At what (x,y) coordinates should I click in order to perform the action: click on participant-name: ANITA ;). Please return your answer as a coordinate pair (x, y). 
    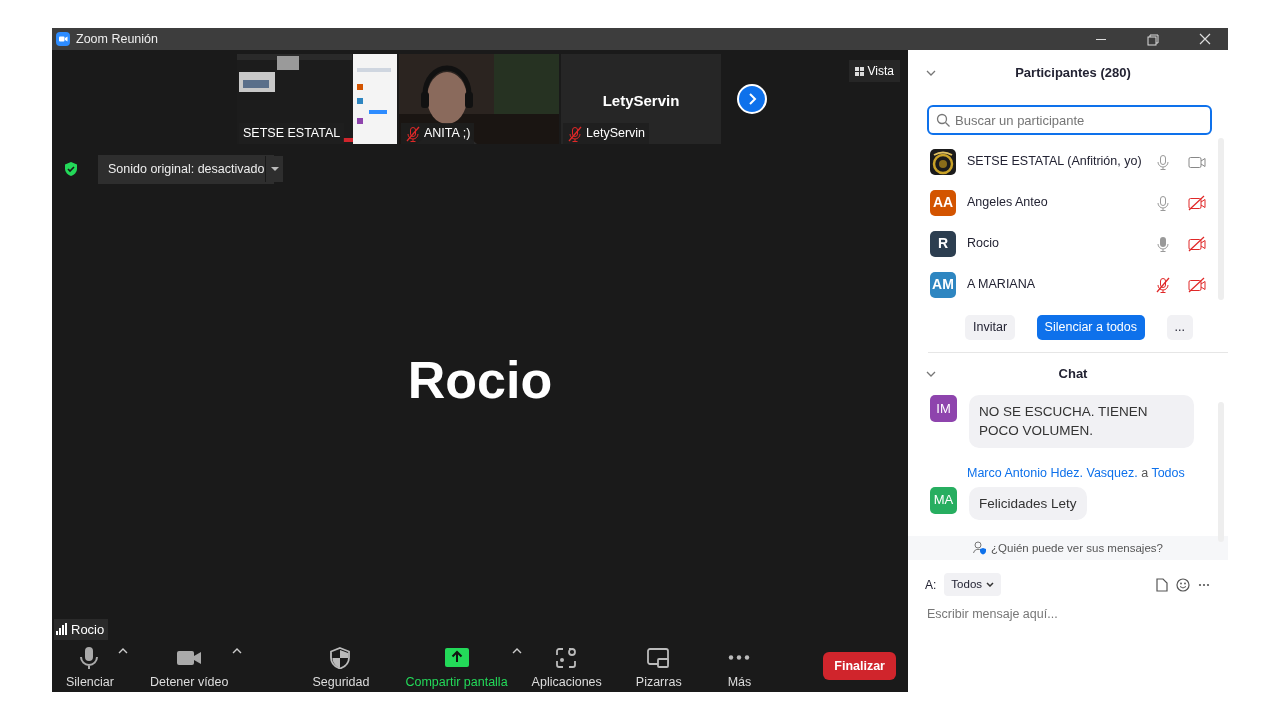
    Looking at the image, I should click on (447, 134).